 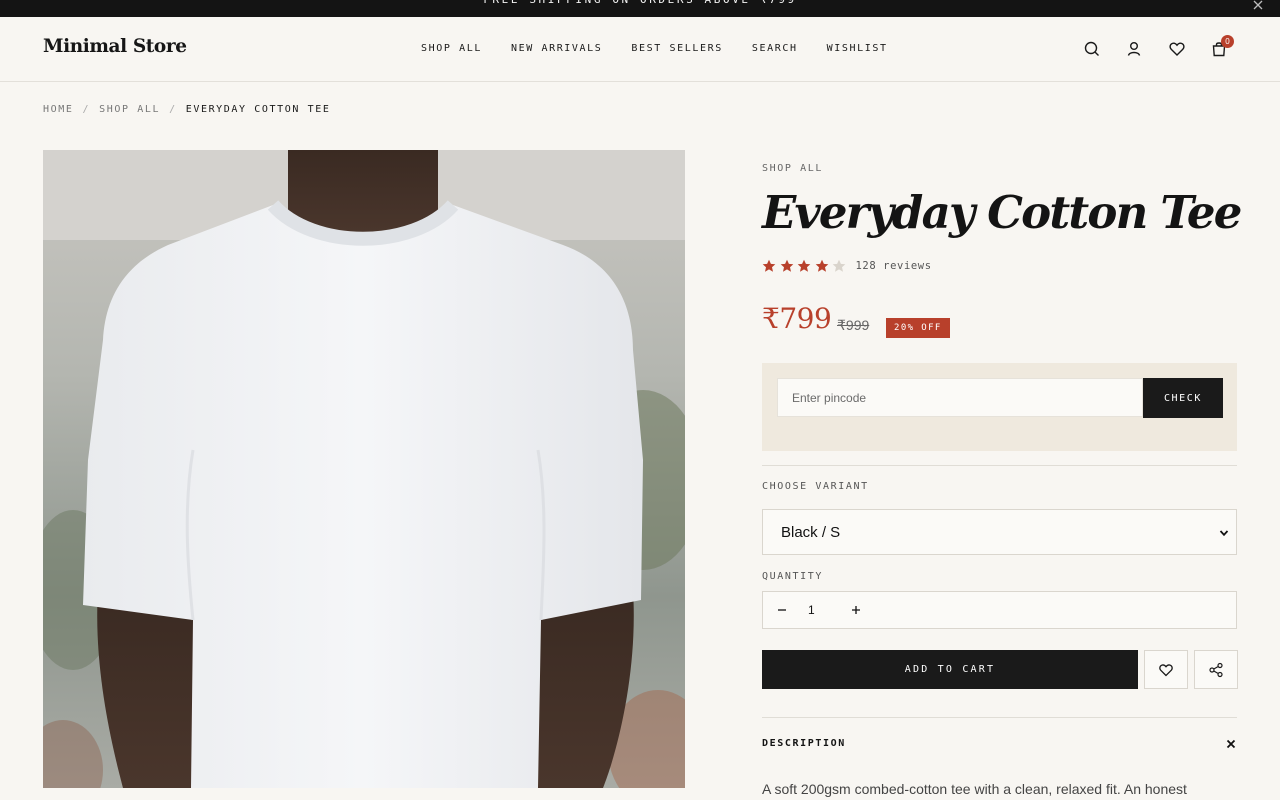 I want to click on account-icon, so click(x=1134, y=49).